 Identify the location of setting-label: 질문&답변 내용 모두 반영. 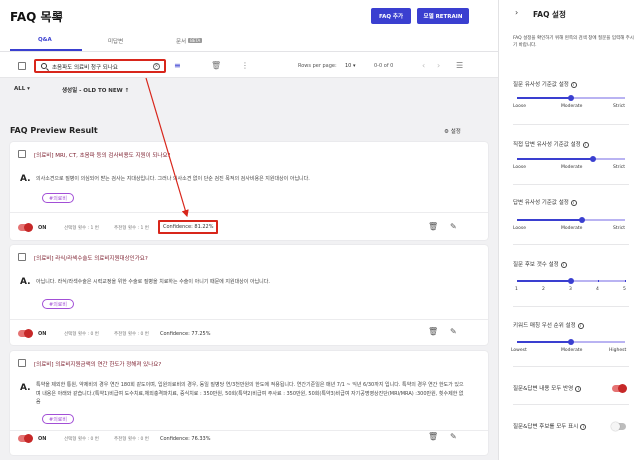
(543, 389).